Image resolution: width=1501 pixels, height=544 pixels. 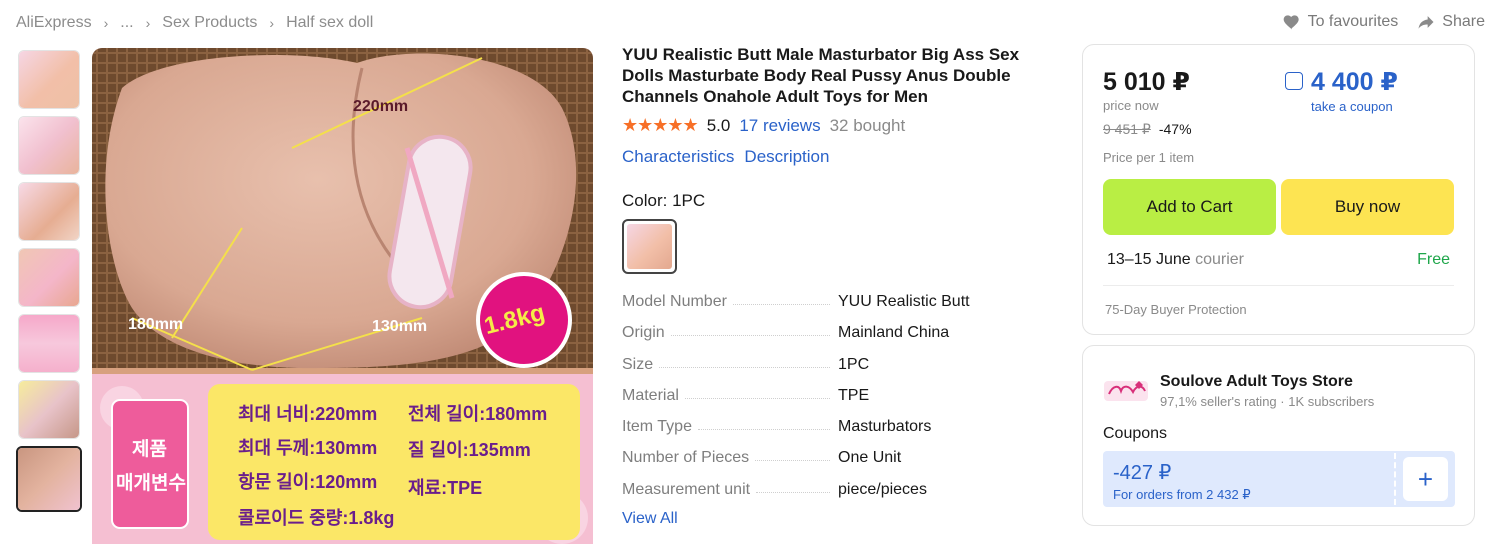 What do you see at coordinates (870, 458) in the screenshot?
I see `spec-value: One Unit` at bounding box center [870, 458].